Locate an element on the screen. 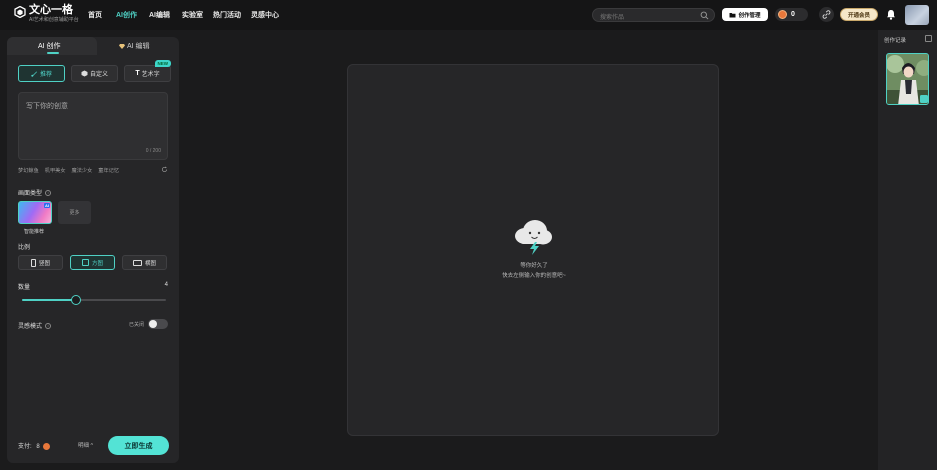  ratio-section-header: 比例 is located at coordinates (24, 246).